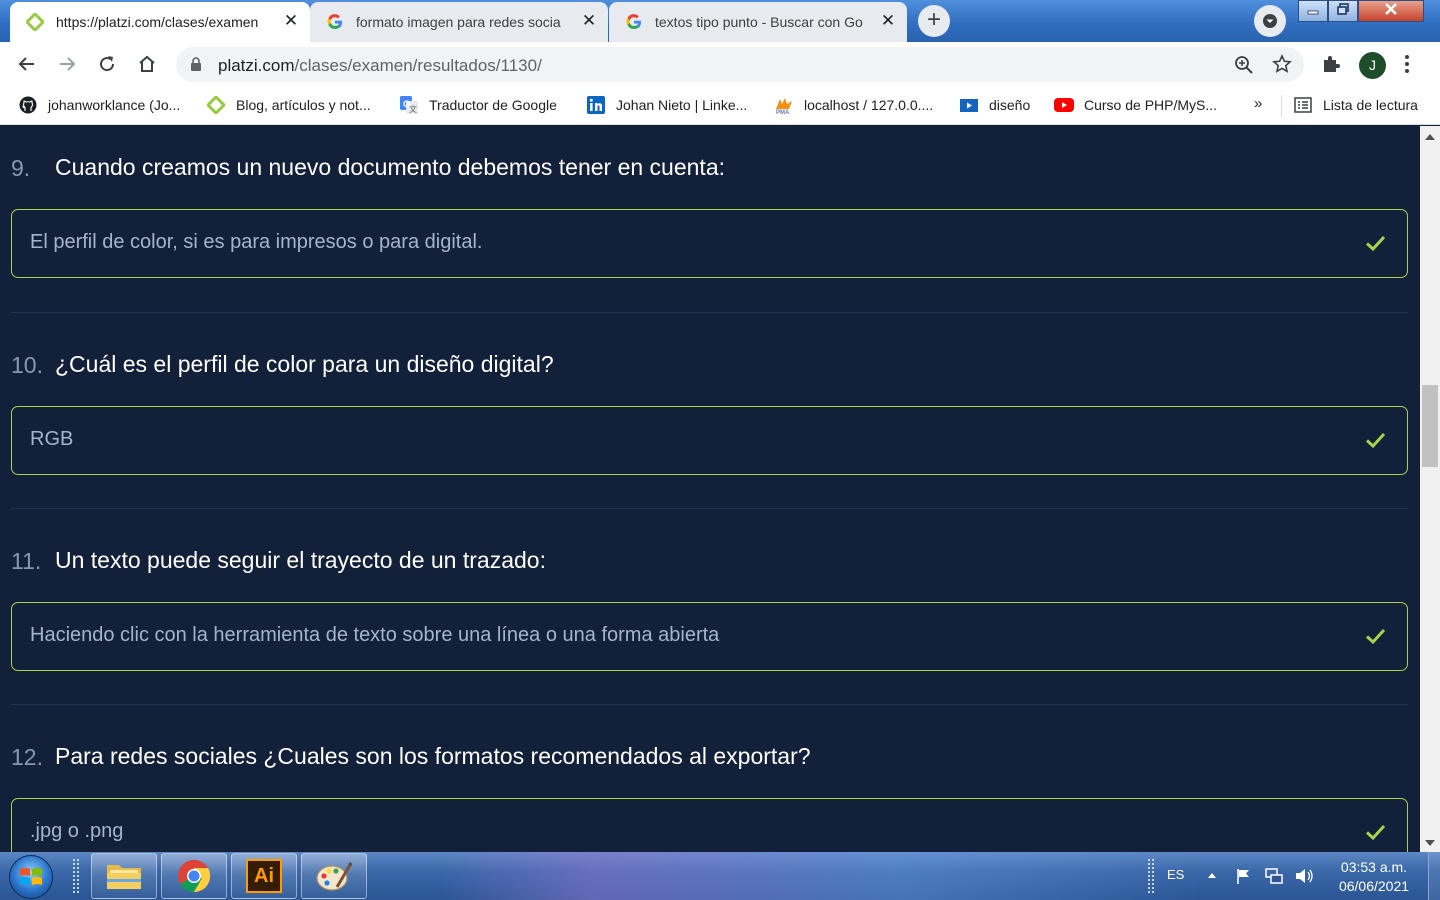 The width and height of the screenshot is (1440, 900). What do you see at coordinates (1430, 137) in the screenshot?
I see `scroll-up-arrow-icon` at bounding box center [1430, 137].